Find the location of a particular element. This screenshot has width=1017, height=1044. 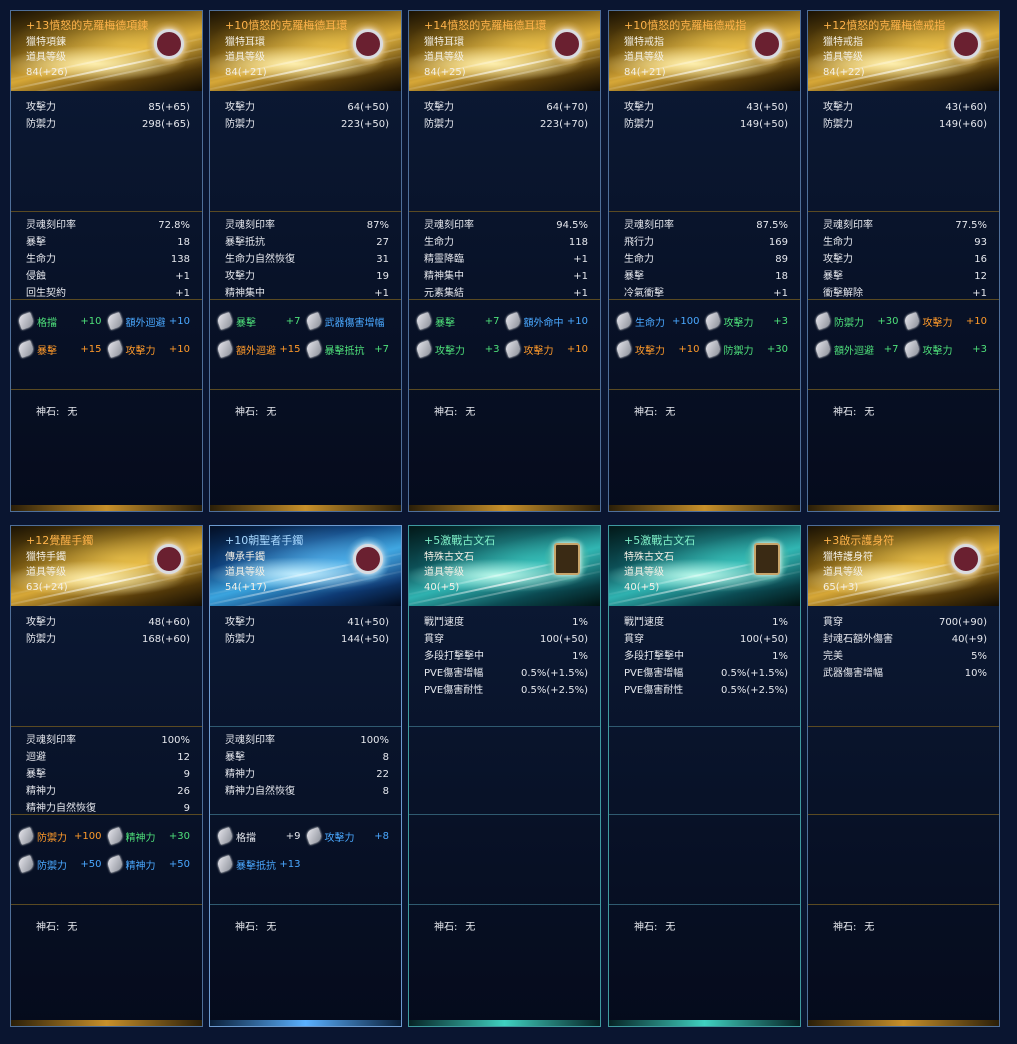

earring-icon-glyph is located at coordinates (368, 44).